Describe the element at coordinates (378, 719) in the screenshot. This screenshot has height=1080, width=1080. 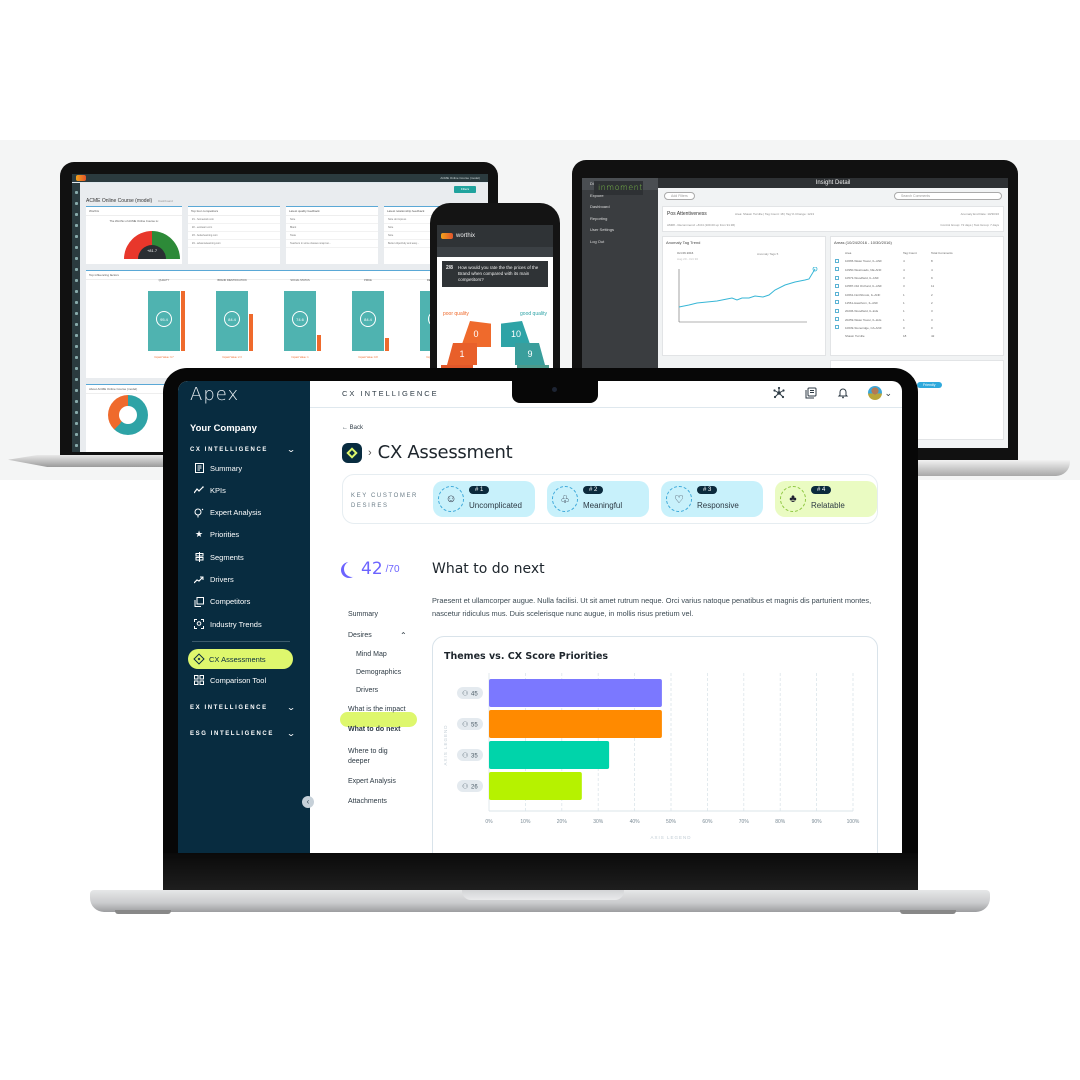
I see `subnav-active-highlight` at that location.